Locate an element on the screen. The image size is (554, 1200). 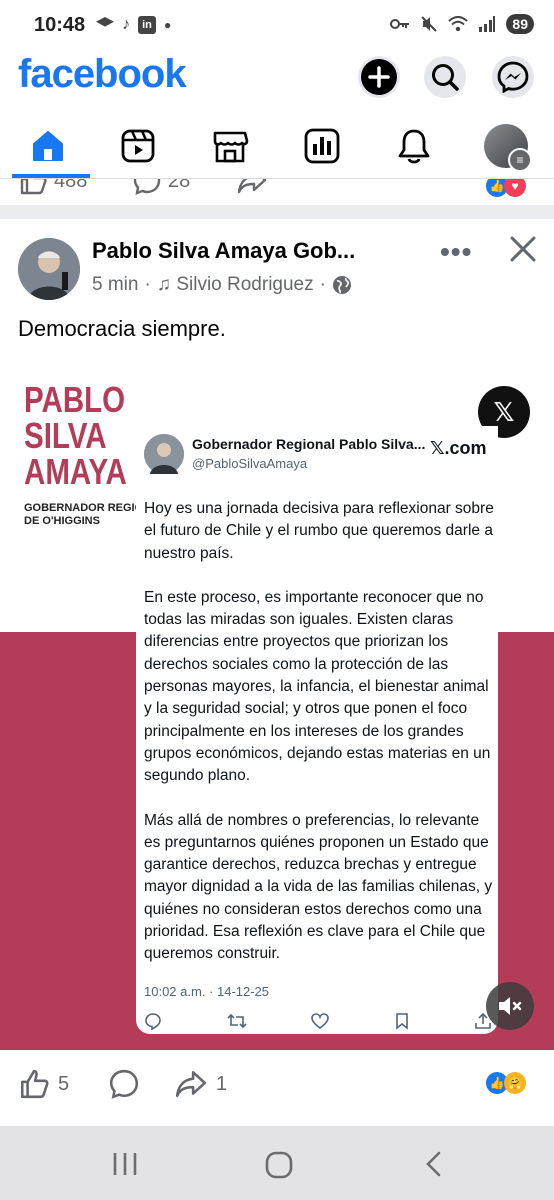
tab-dashboard is located at coordinates (322, 146).